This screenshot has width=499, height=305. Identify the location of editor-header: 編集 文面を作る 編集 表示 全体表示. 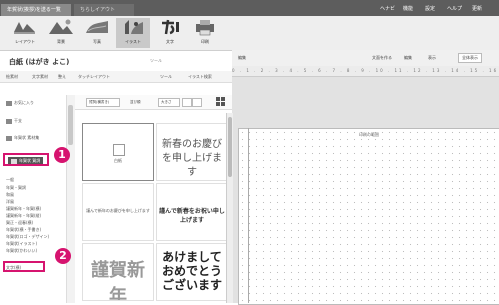
(365, 58).